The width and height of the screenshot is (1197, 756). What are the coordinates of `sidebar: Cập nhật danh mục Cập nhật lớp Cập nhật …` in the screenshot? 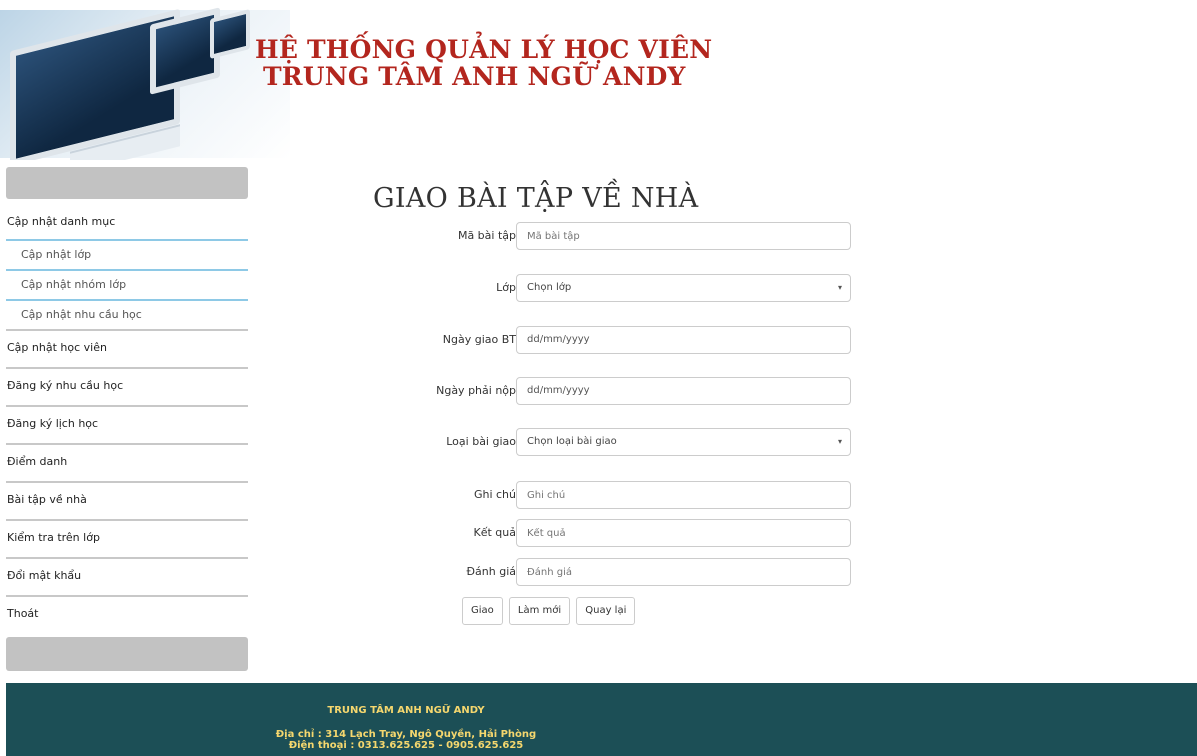 It's located at (127, 419).